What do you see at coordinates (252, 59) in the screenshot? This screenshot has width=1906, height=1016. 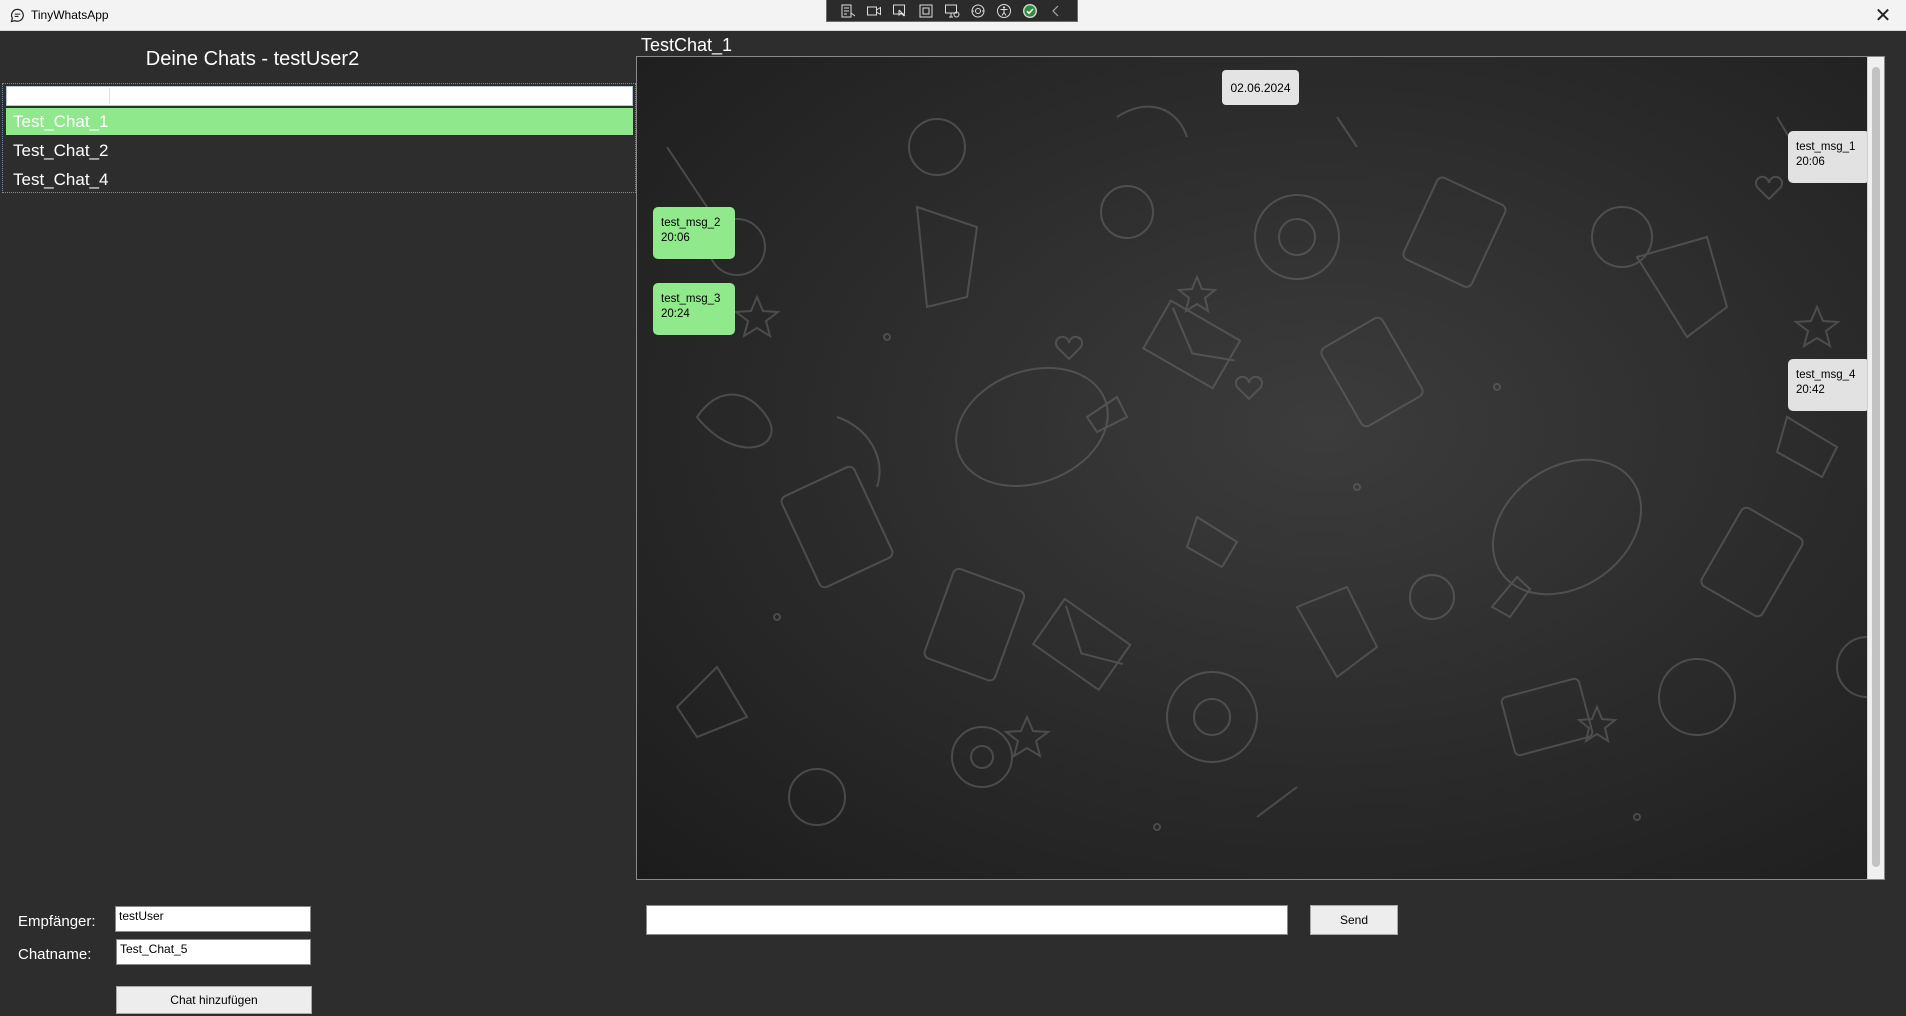 I see `chats-heading: Deine Chats - testUser2` at bounding box center [252, 59].